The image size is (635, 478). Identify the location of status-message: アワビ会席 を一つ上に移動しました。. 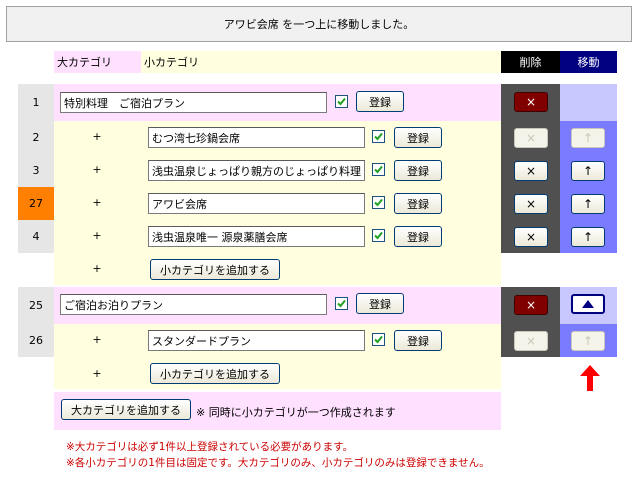
(319, 24).